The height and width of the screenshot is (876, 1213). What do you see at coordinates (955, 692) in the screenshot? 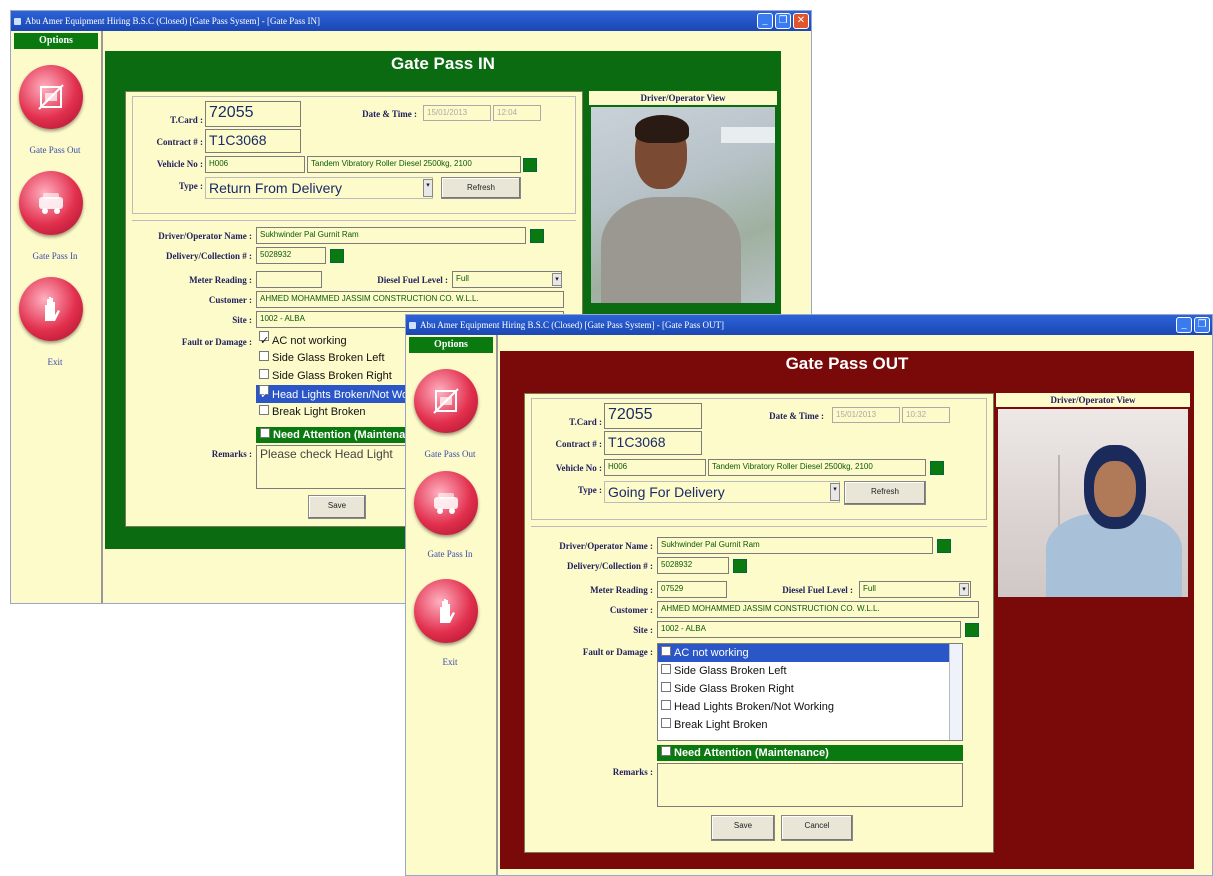
I see `list-scrollbar` at bounding box center [955, 692].